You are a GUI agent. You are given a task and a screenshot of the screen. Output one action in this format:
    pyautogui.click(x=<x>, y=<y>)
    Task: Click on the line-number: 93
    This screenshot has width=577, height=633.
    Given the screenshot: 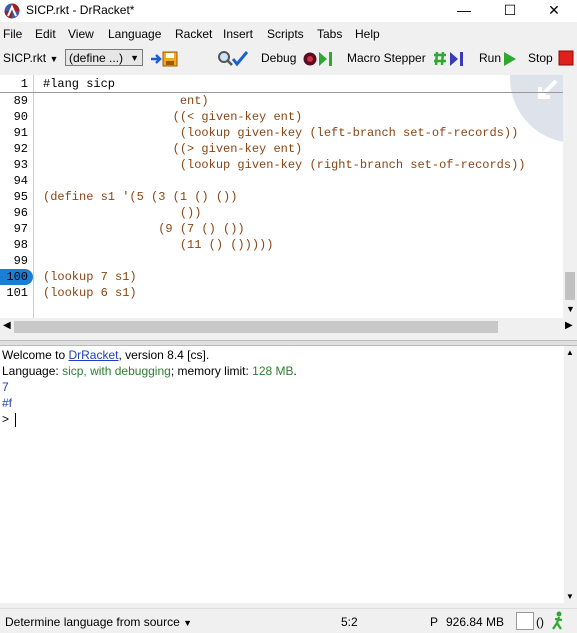 What is the action you would take?
    pyautogui.click(x=20, y=165)
    